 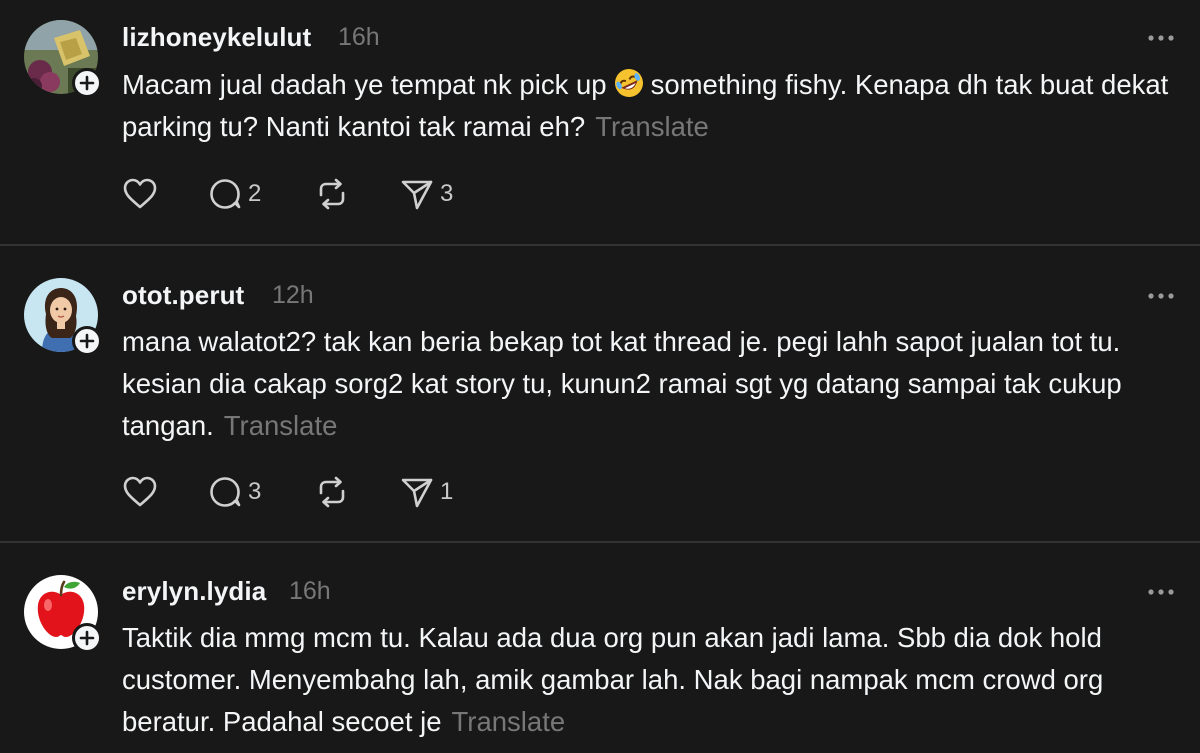 I want to click on share-count: 1, so click(x=447, y=491).